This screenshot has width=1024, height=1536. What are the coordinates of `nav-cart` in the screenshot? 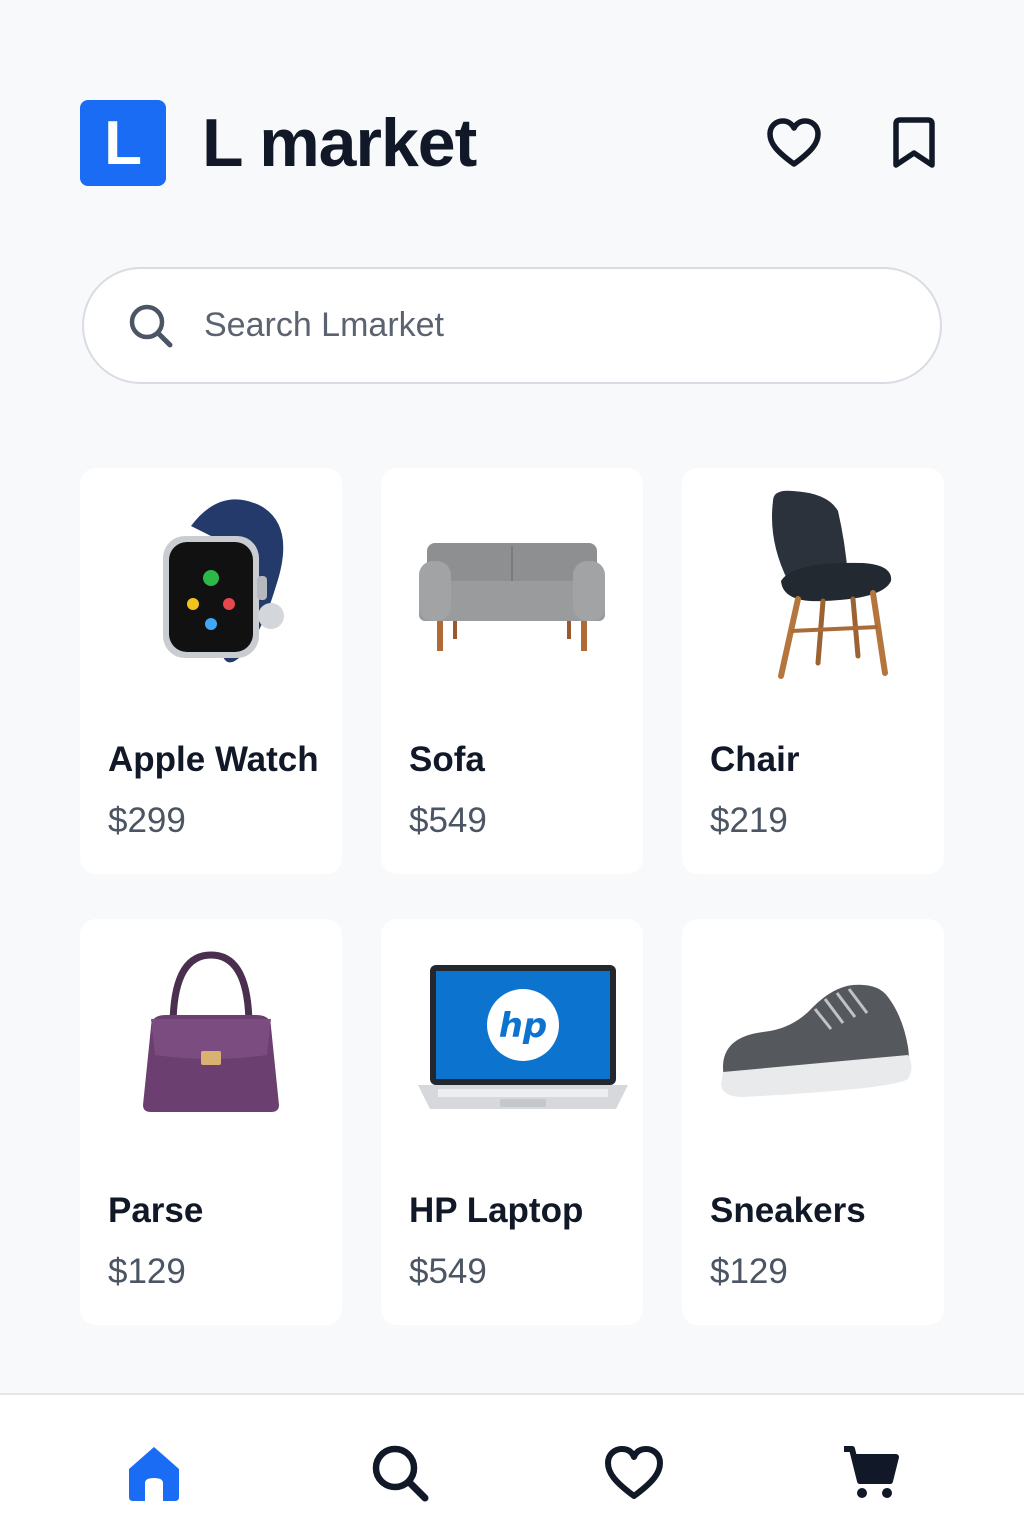 It's located at (870, 1473).